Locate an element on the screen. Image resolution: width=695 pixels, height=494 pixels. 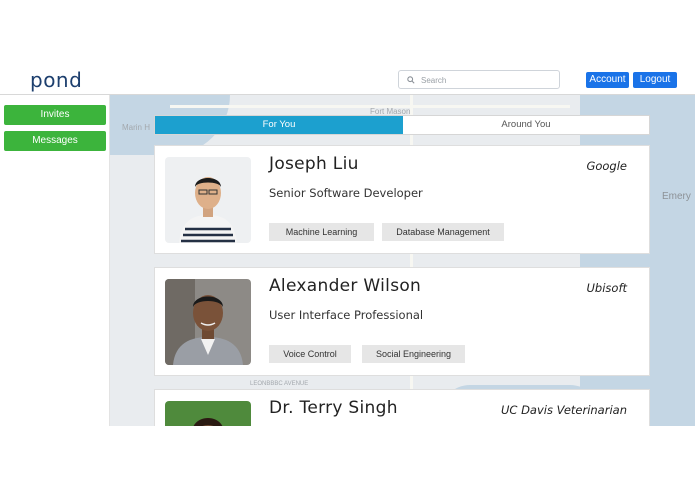
map-label: LEONBBBC AVENUE is located at coordinates (279, 384).